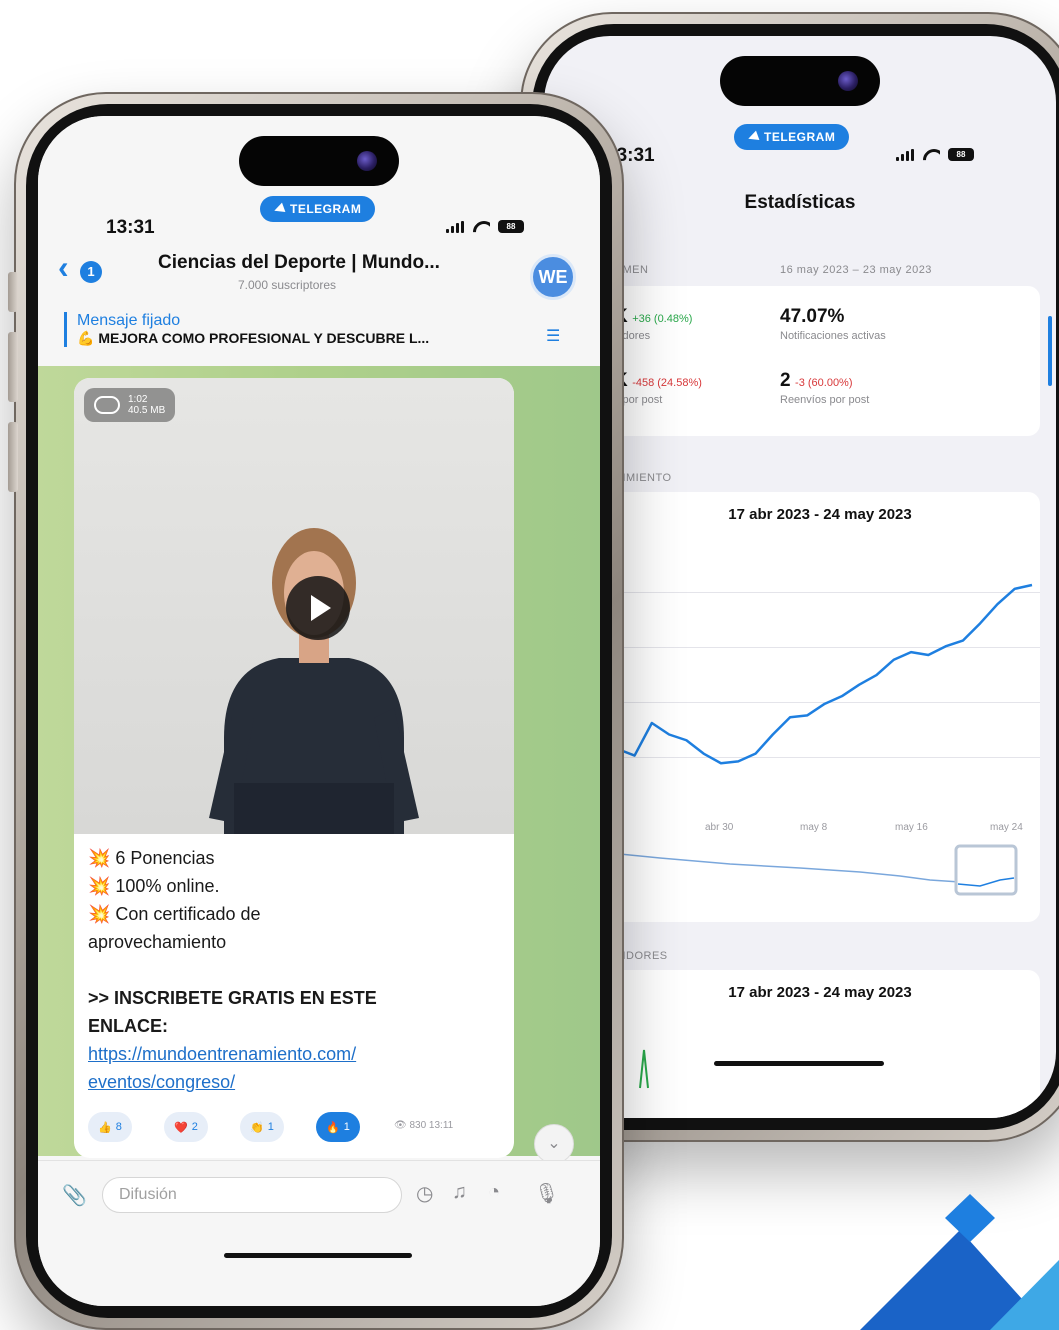 The height and width of the screenshot is (1330, 1059). Describe the element at coordinates (424, 1125) in the screenshot. I see `views-and-time: 👁 830 13:11` at that location.